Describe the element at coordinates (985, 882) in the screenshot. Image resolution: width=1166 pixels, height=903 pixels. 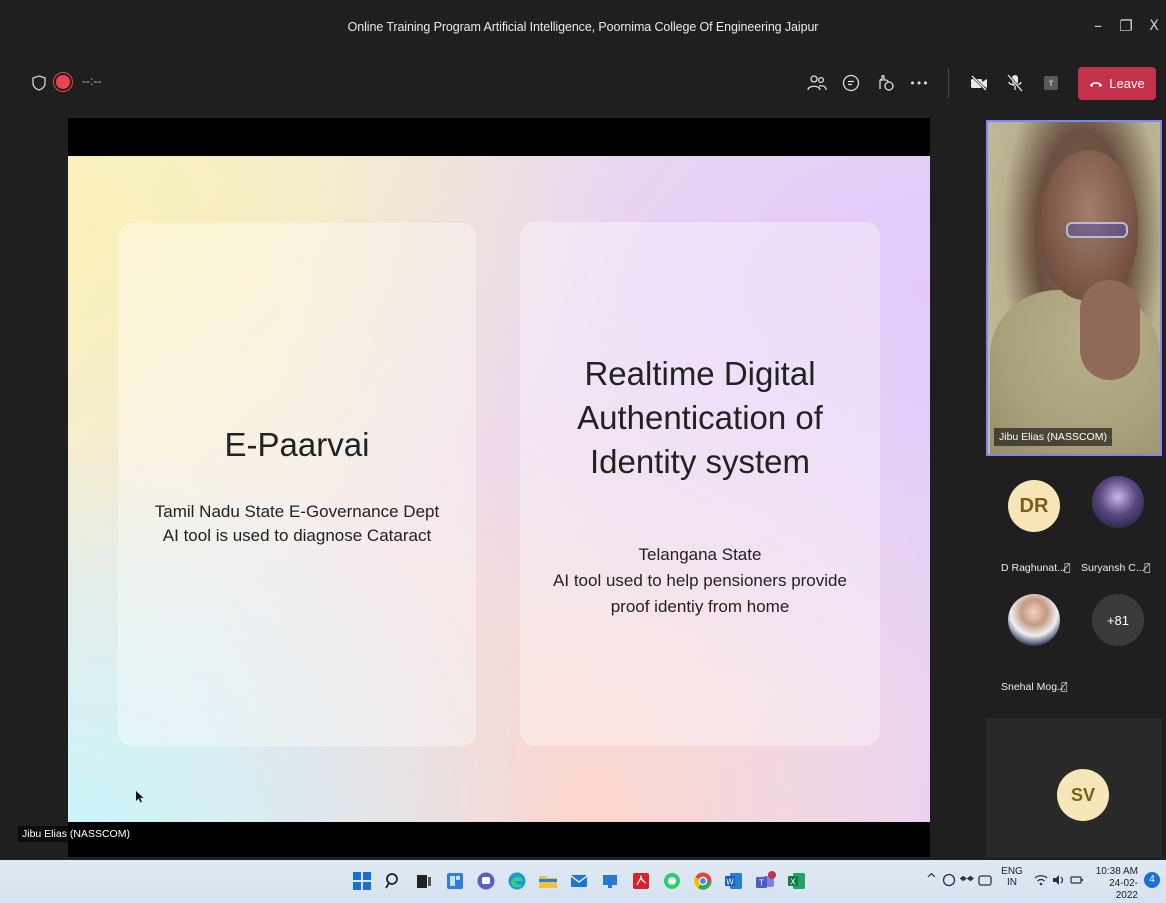
I see `tray-app-icon` at that location.